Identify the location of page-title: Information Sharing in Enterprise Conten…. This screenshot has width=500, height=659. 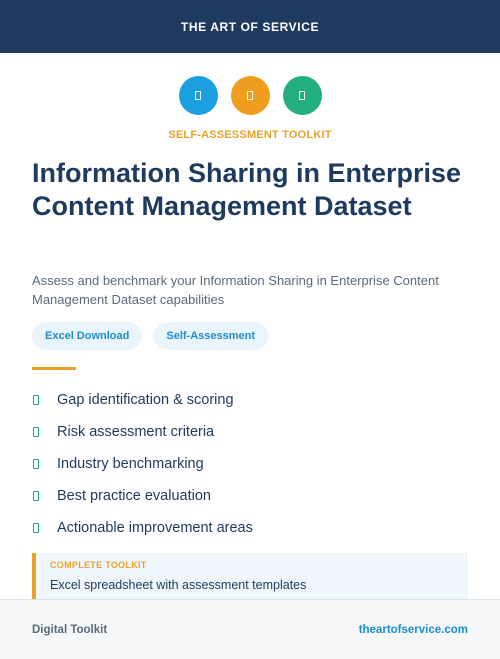
(247, 189).